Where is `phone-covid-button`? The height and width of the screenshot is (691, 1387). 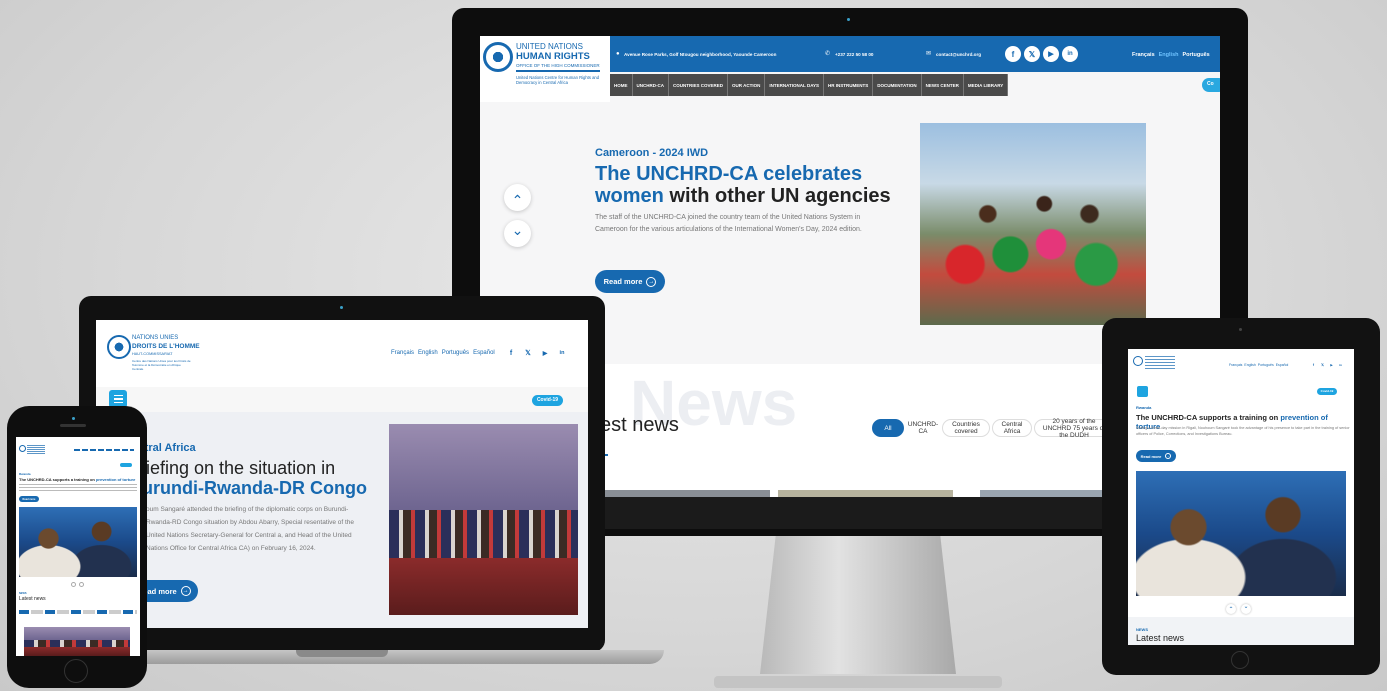
phone-covid-button is located at coordinates (126, 465).